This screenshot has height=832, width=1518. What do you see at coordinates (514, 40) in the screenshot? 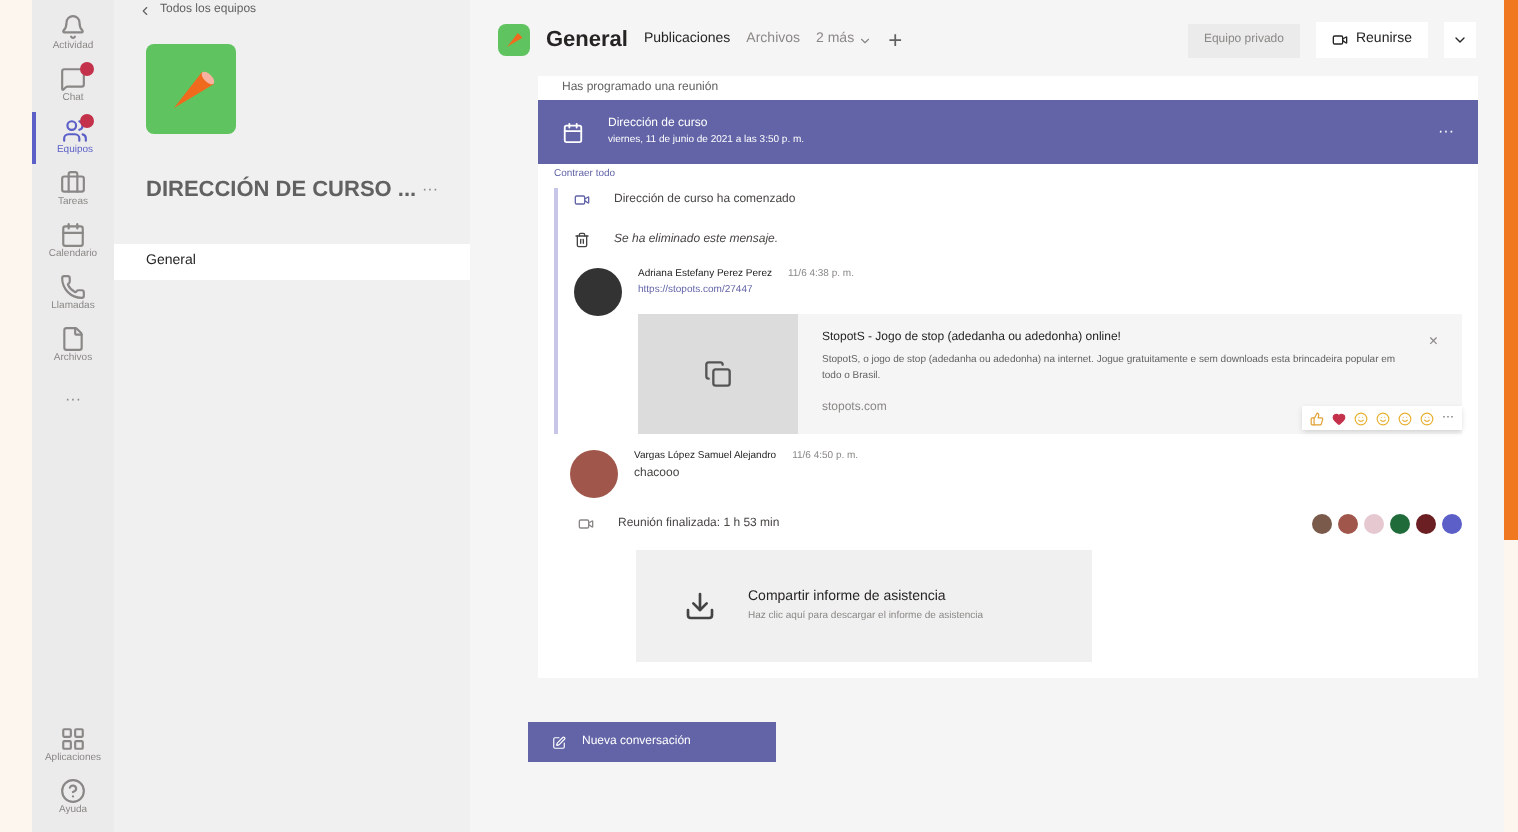
I see `cone-icon` at bounding box center [514, 40].